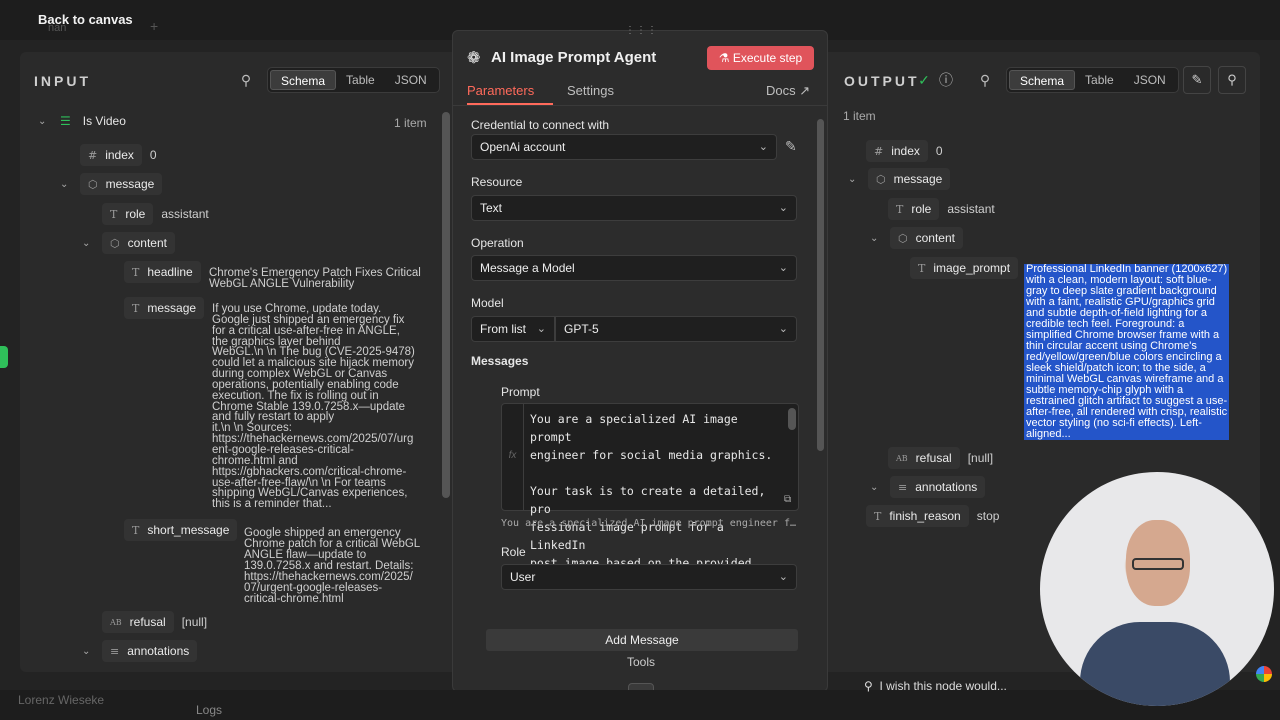  What do you see at coordinates (540, 125) in the screenshot?
I see `credential-label: Credential to connect with` at bounding box center [540, 125].